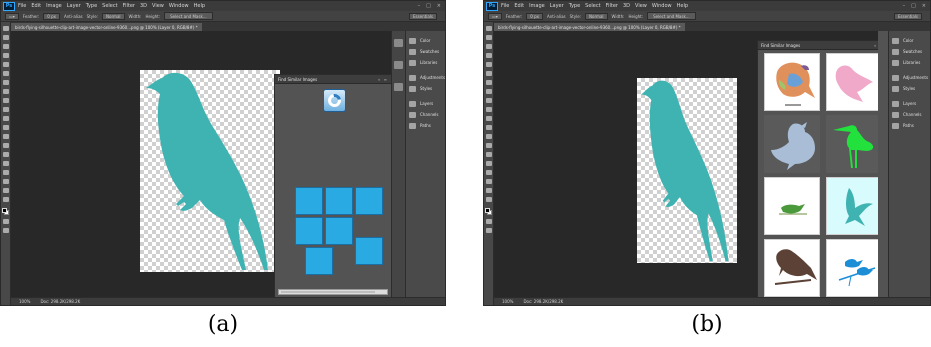 Image resolution: width=931 pixels, height=347 pixels. Describe the element at coordinates (557, 6) in the screenshot. I see `menu-layer: Layer` at that location.